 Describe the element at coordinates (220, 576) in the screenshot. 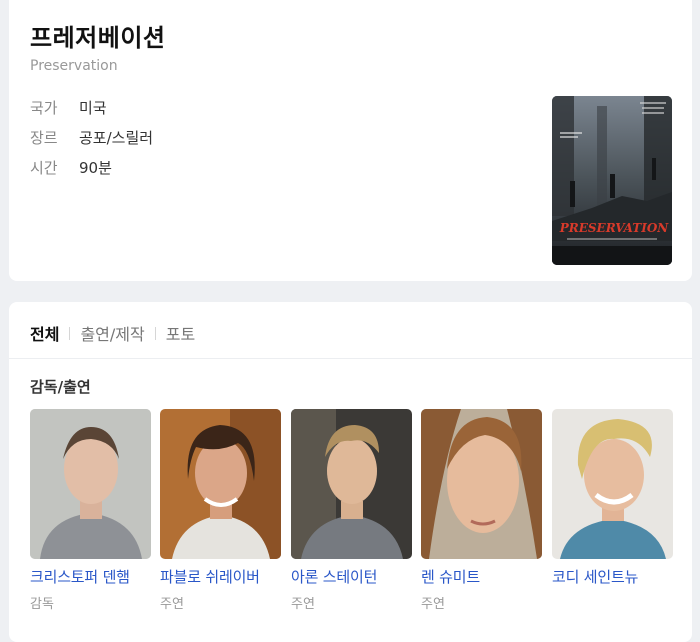

I see `person-name: 파블로 쉬레이버` at that location.